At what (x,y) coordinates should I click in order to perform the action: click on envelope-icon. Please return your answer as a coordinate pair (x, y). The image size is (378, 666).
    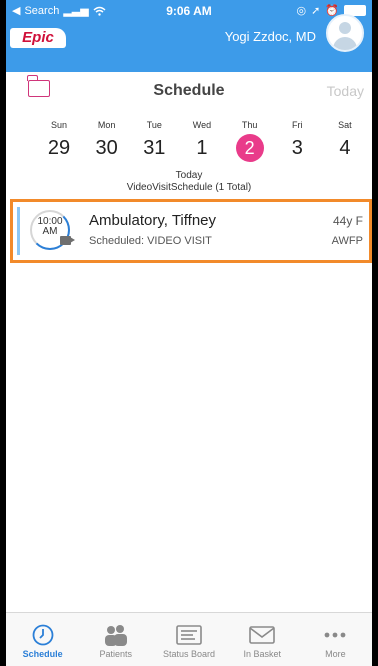
    Looking at the image, I should click on (262, 635).